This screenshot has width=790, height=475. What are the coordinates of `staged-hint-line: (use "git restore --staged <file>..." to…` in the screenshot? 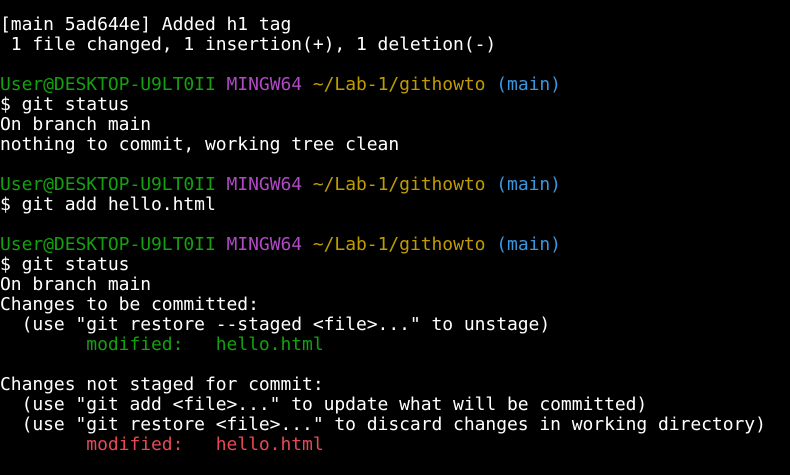 It's located at (275, 324).